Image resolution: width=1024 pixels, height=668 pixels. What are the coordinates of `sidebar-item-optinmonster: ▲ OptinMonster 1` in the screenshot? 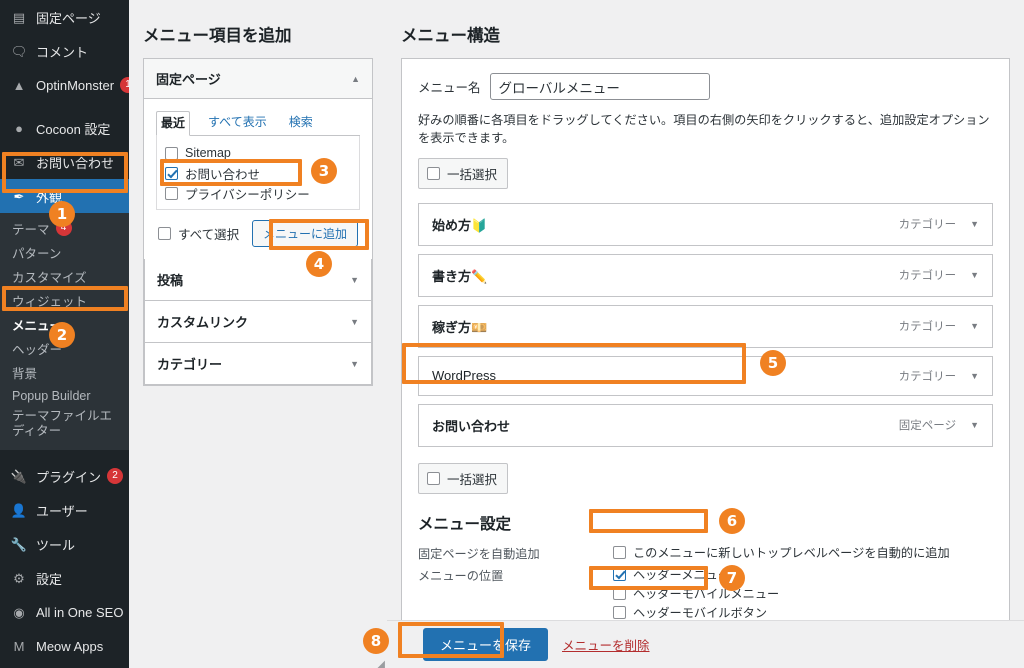 It's located at (64, 85).